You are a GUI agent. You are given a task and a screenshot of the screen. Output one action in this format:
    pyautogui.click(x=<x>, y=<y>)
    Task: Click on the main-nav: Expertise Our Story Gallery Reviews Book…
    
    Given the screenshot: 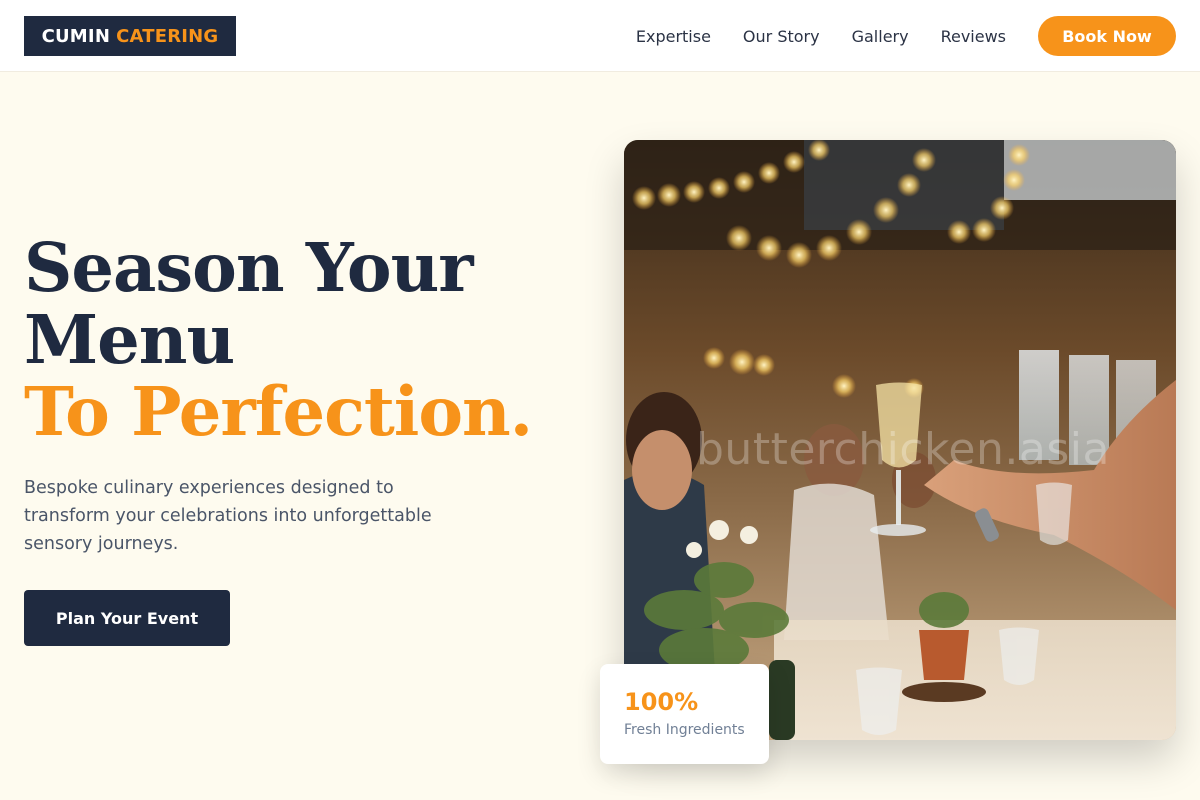 What is the action you would take?
    pyautogui.click(x=906, y=36)
    